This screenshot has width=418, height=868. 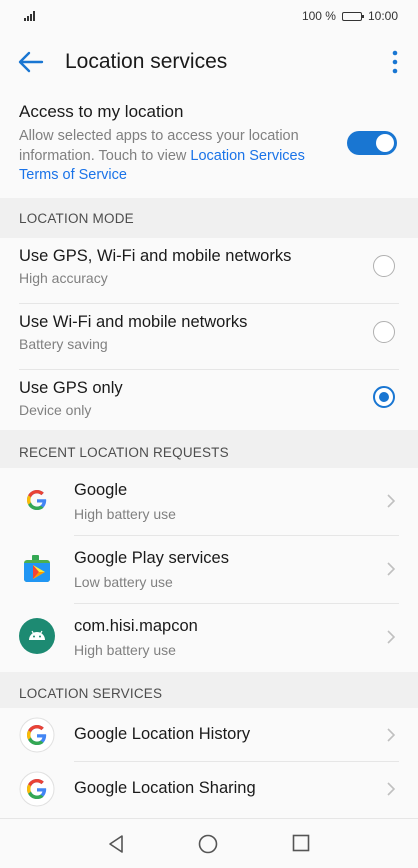 What do you see at coordinates (384, 332) in the screenshot?
I see `radio-battery-saving` at bounding box center [384, 332].